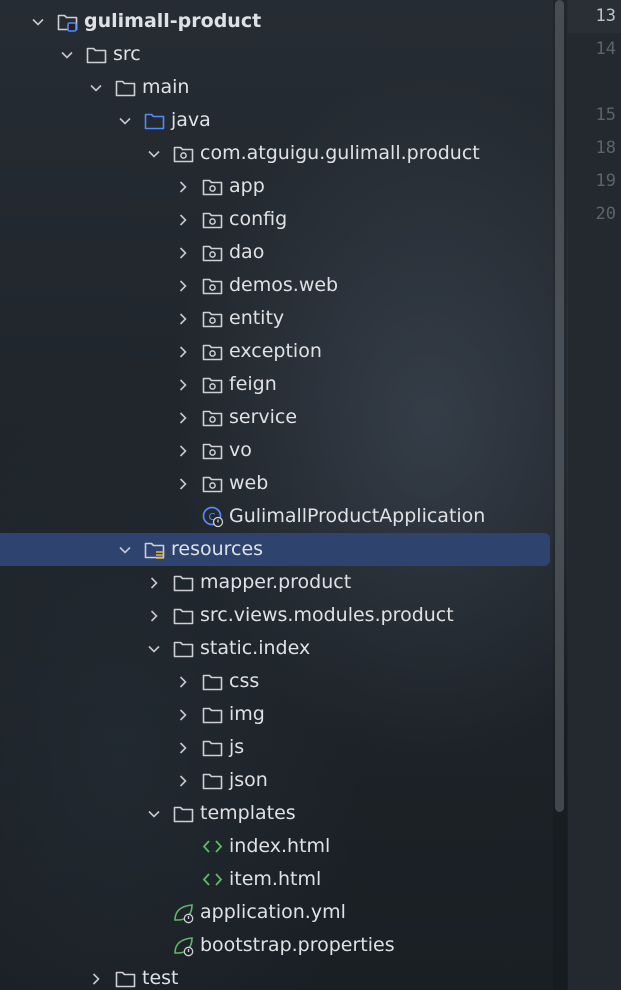 The image size is (621, 990). Describe the element at coordinates (154, 549) in the screenshot. I see `resources-folder-icon` at that location.